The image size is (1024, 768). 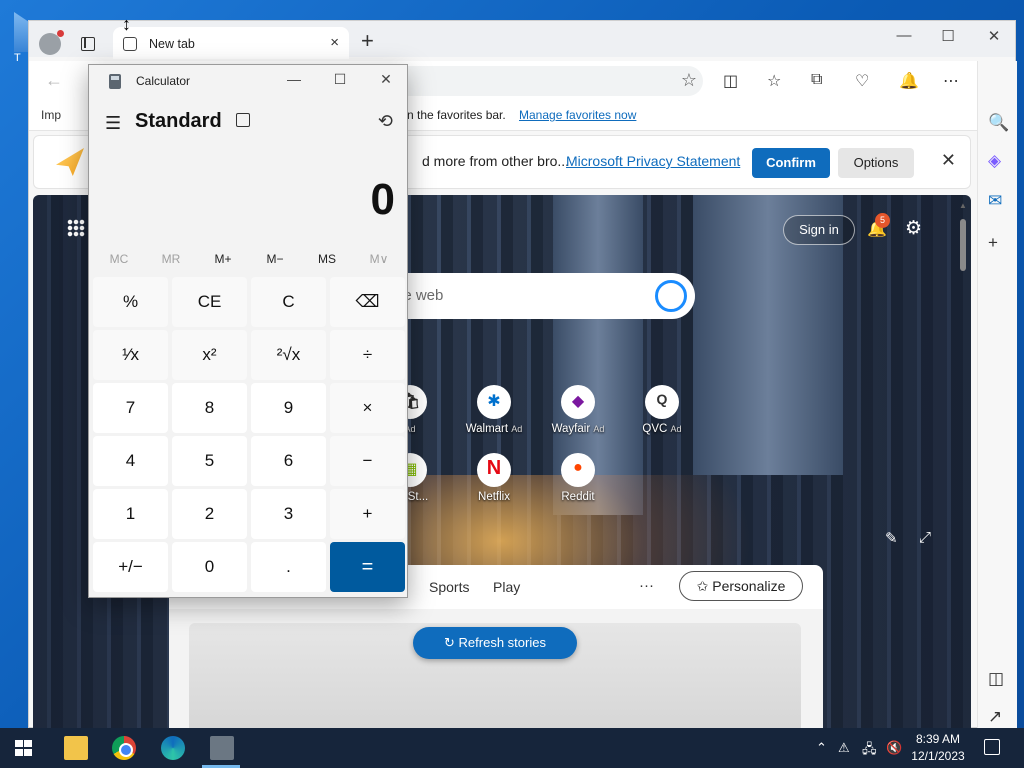 I want to click on subtract-key: −, so click(x=367, y=461).